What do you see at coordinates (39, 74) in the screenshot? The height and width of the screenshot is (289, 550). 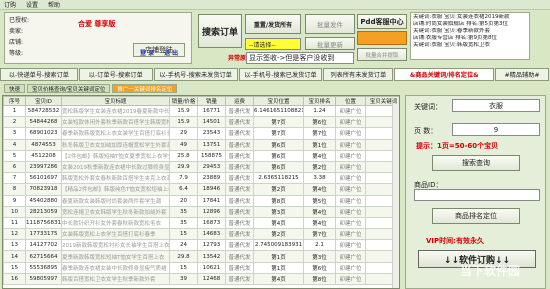 I see `tab-express-search: 以-快递单号-搜索订单` at bounding box center [39, 74].